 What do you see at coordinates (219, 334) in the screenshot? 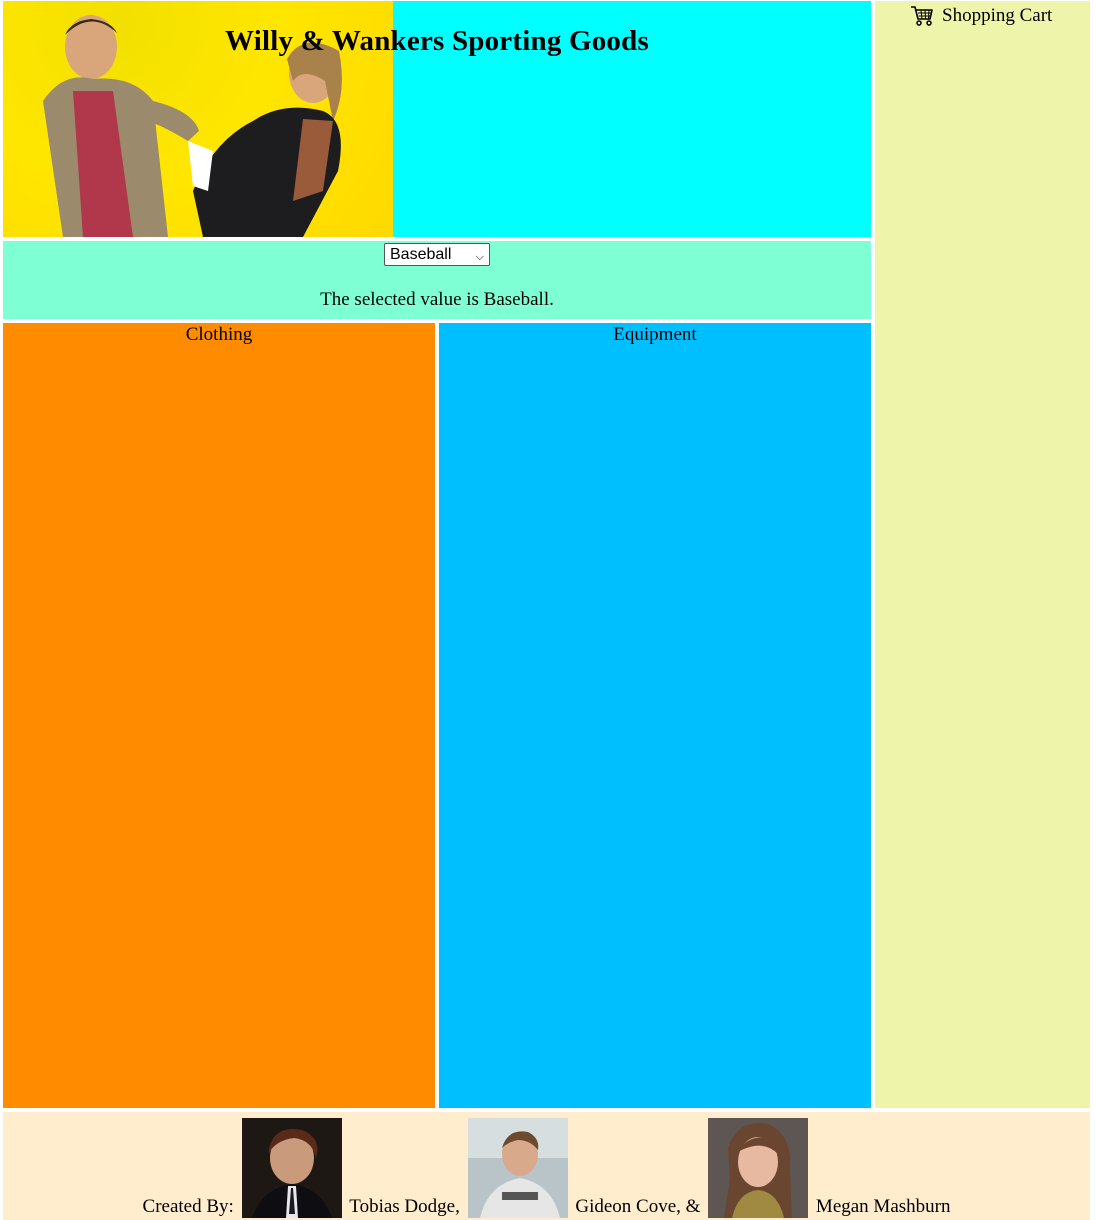
I see `clothing-heading: Clothing` at bounding box center [219, 334].